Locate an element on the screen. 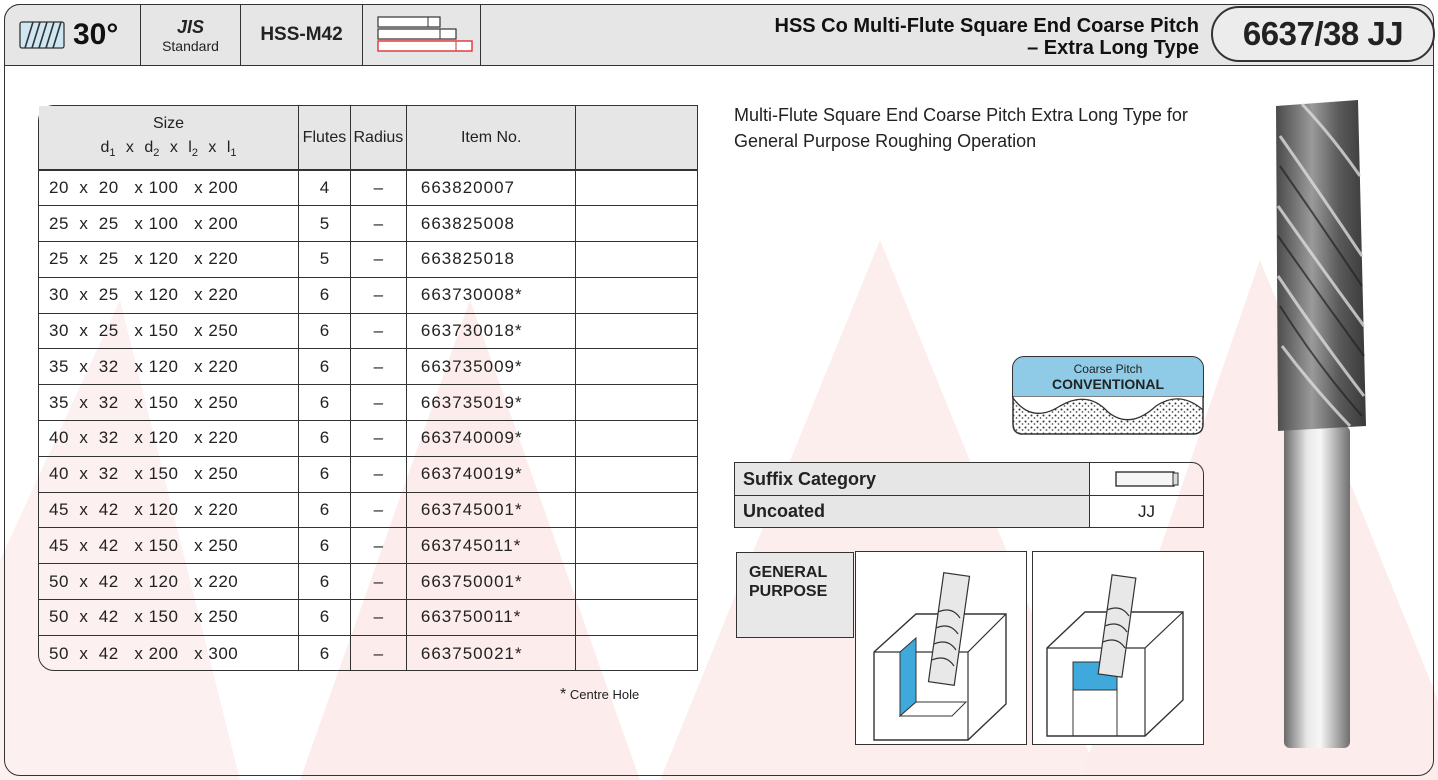 The height and width of the screenshot is (780, 1438). size-column-header: Size d1 x d2 x l2 x l1 is located at coordinates (169, 138).